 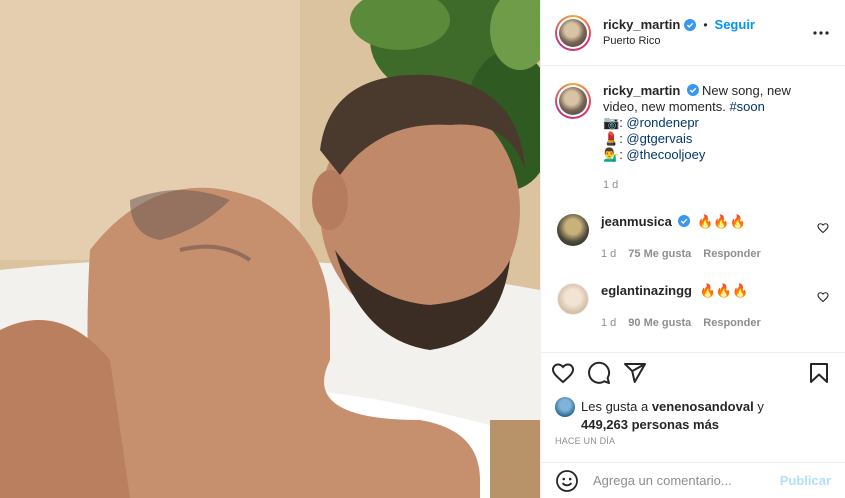 What do you see at coordinates (646, 290) in the screenshot?
I see `comment-username: eglantinazingg` at bounding box center [646, 290].